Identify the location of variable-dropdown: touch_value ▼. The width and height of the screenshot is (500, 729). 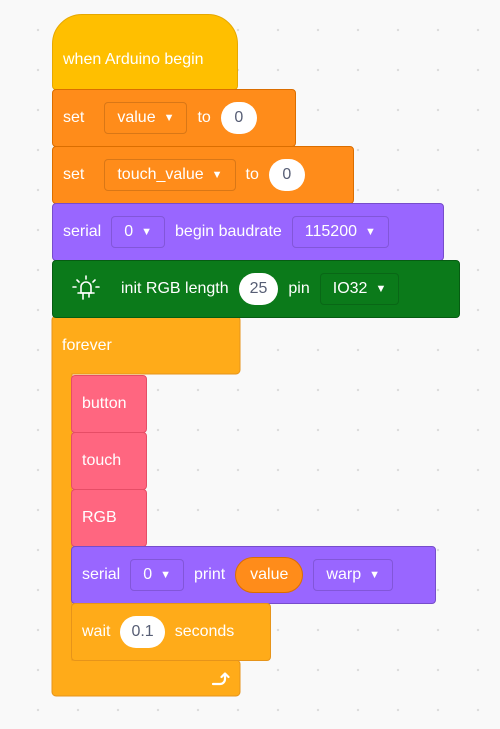
(170, 175).